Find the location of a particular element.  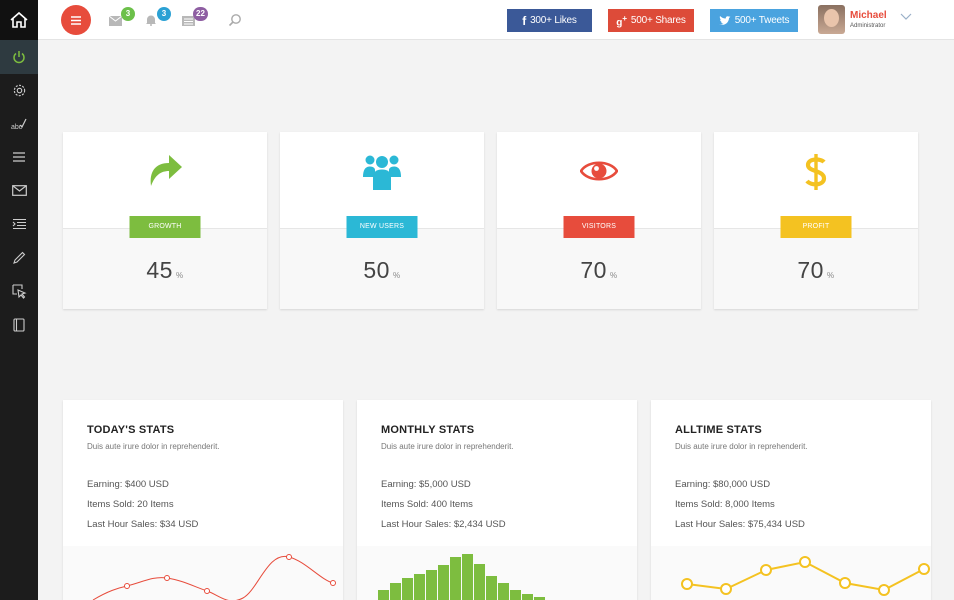

google-shares-button: g+ 500+ Shares is located at coordinates (651, 20).